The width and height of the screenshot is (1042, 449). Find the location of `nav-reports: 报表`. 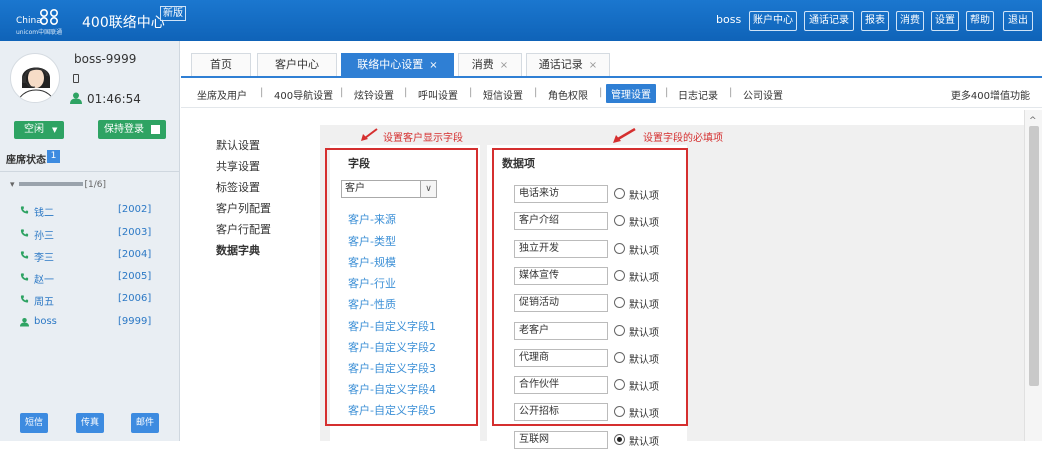

nav-reports: 报表 is located at coordinates (875, 21).